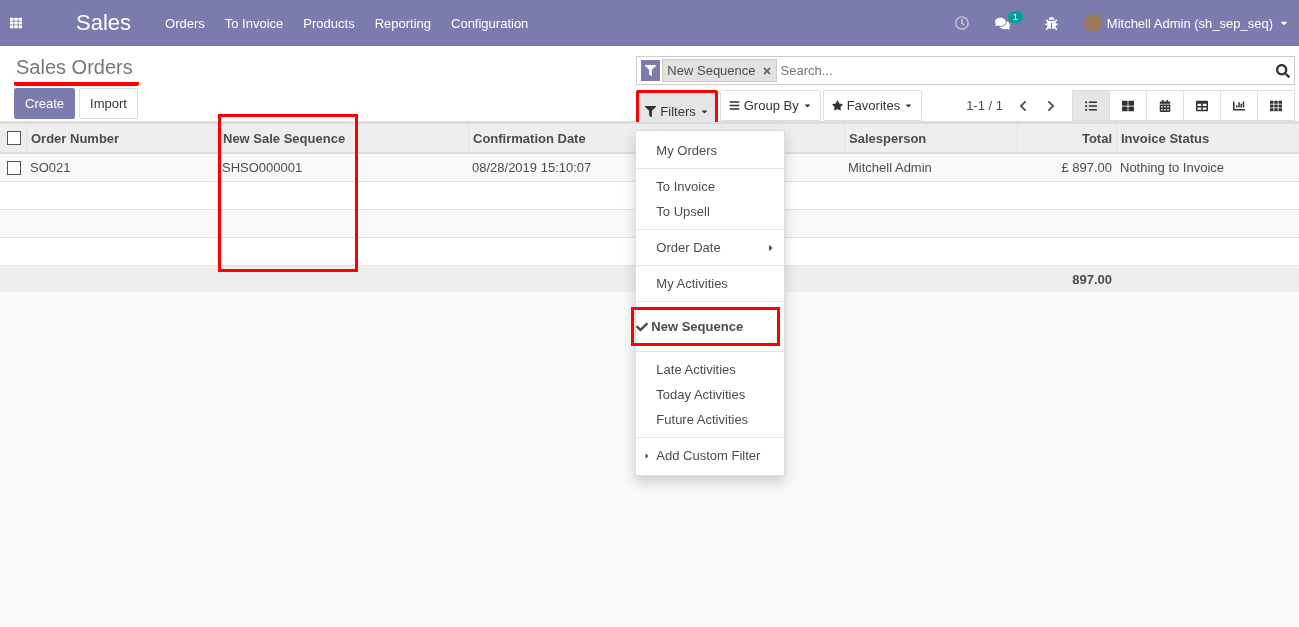 Image resolution: width=1299 pixels, height=627 pixels. I want to click on nav-menu-item: Configuration, so click(490, 23).